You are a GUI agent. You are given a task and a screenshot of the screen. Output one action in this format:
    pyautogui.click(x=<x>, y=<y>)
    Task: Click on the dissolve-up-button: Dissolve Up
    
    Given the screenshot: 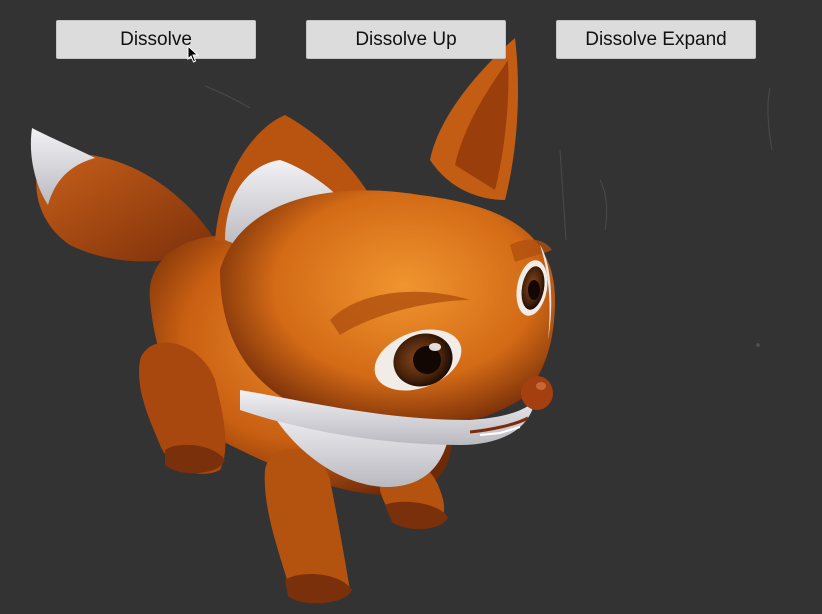 What is the action you would take?
    pyautogui.click(x=406, y=39)
    